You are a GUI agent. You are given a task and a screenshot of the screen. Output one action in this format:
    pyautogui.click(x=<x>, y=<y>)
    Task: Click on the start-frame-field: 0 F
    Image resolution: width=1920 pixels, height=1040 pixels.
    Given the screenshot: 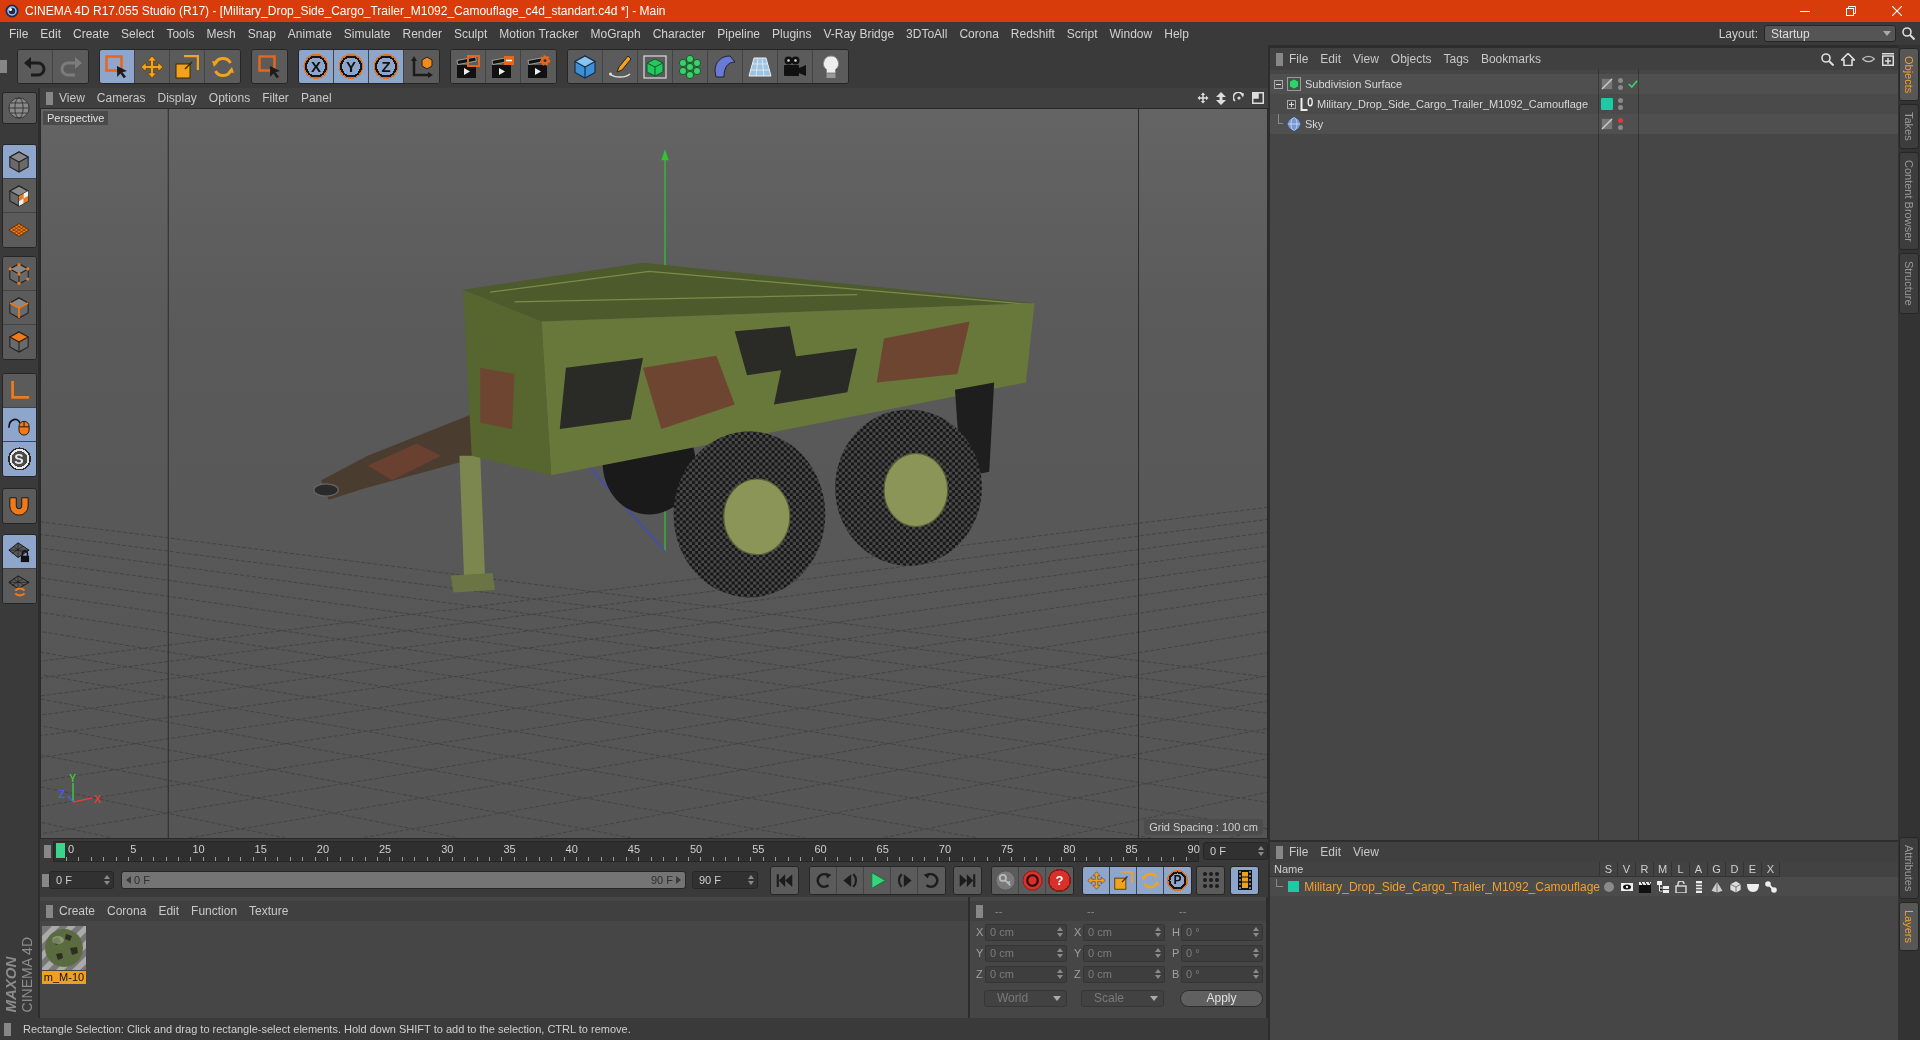 What is the action you would take?
    pyautogui.click(x=81, y=880)
    